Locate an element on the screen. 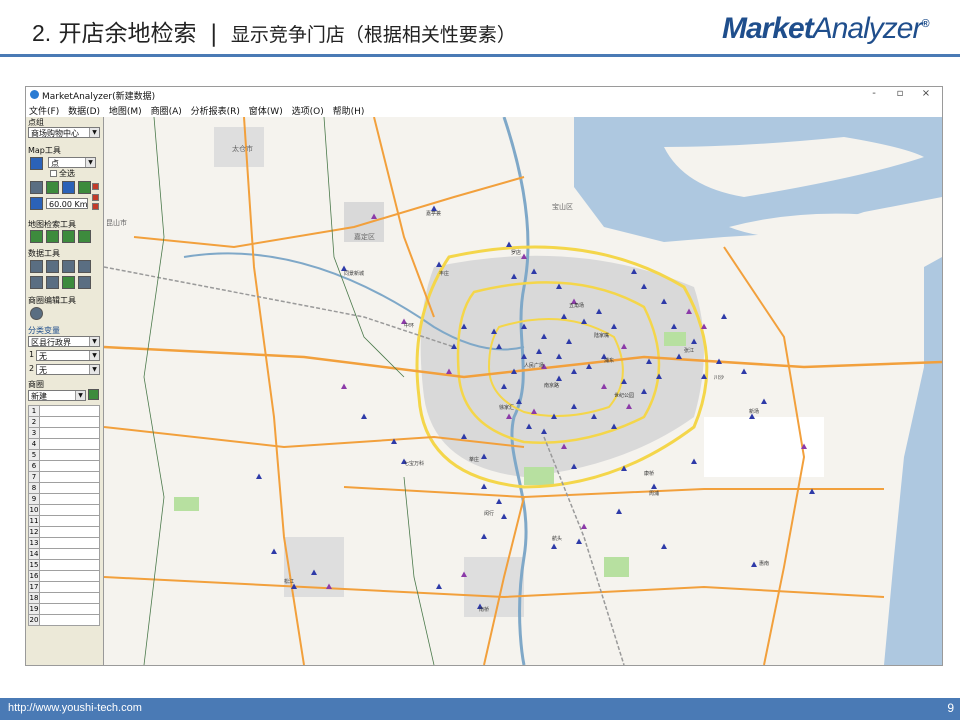 Image resolution: width=960 pixels, height=720 pixels. class-var-value: 区县行政界 is located at coordinates (51, 342).